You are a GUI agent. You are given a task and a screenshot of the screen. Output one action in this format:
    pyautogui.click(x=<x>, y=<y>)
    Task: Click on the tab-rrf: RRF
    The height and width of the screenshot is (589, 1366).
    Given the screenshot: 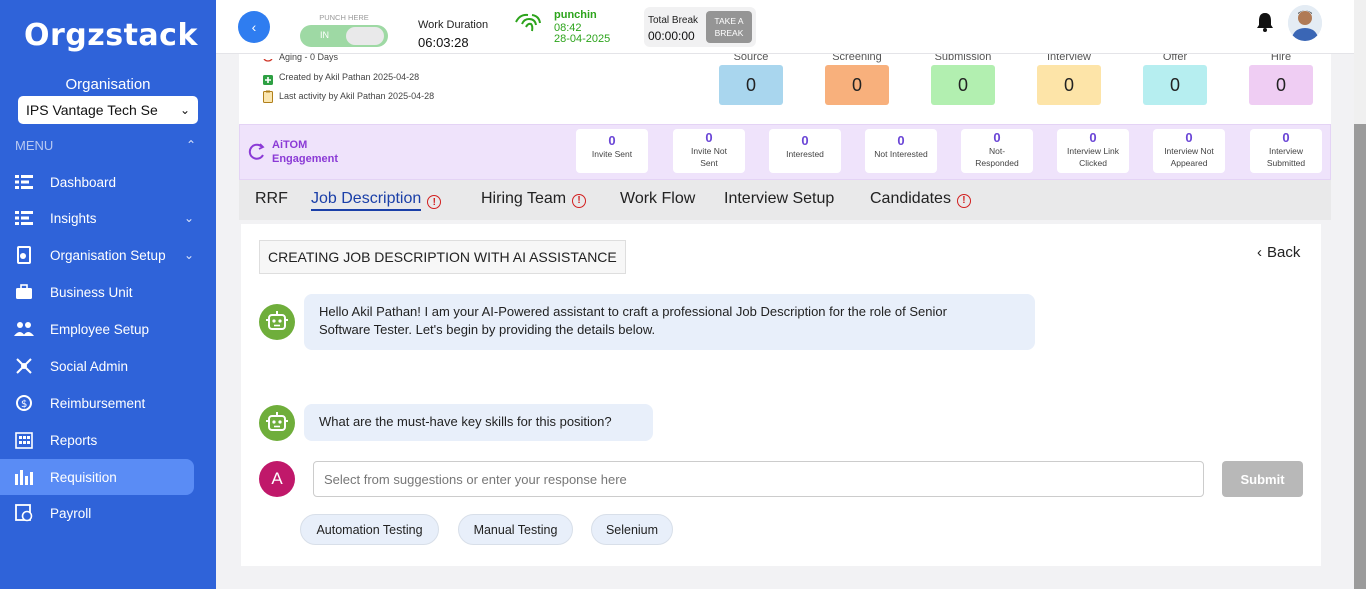 What is the action you would take?
    pyautogui.click(x=271, y=199)
    